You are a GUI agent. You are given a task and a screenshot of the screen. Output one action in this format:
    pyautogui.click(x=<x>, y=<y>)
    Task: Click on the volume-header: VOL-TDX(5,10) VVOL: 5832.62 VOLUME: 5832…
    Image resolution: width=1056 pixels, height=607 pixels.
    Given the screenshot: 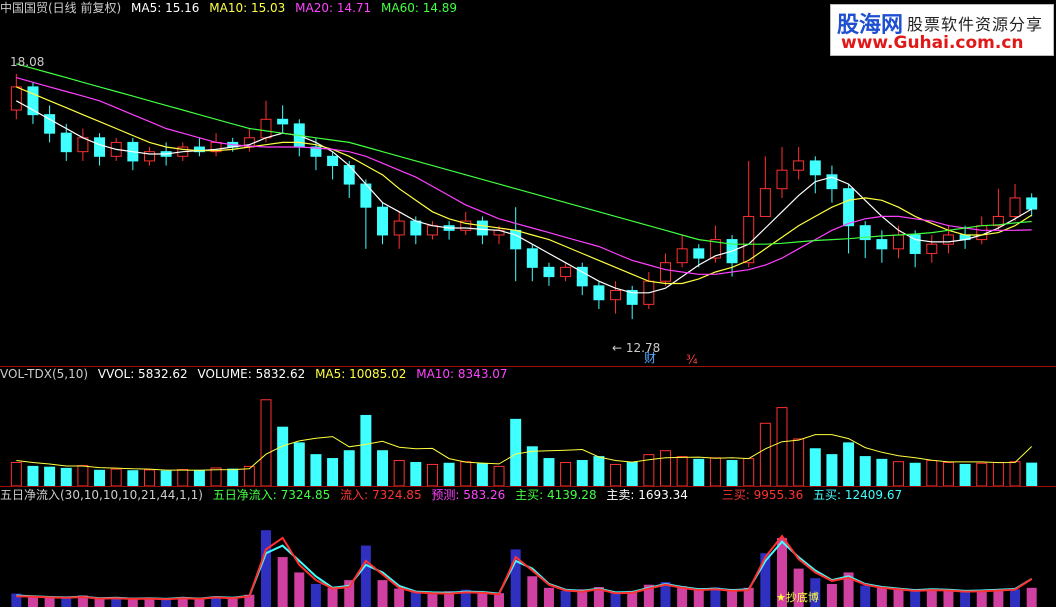 What is the action you would take?
    pyautogui.click(x=257, y=374)
    